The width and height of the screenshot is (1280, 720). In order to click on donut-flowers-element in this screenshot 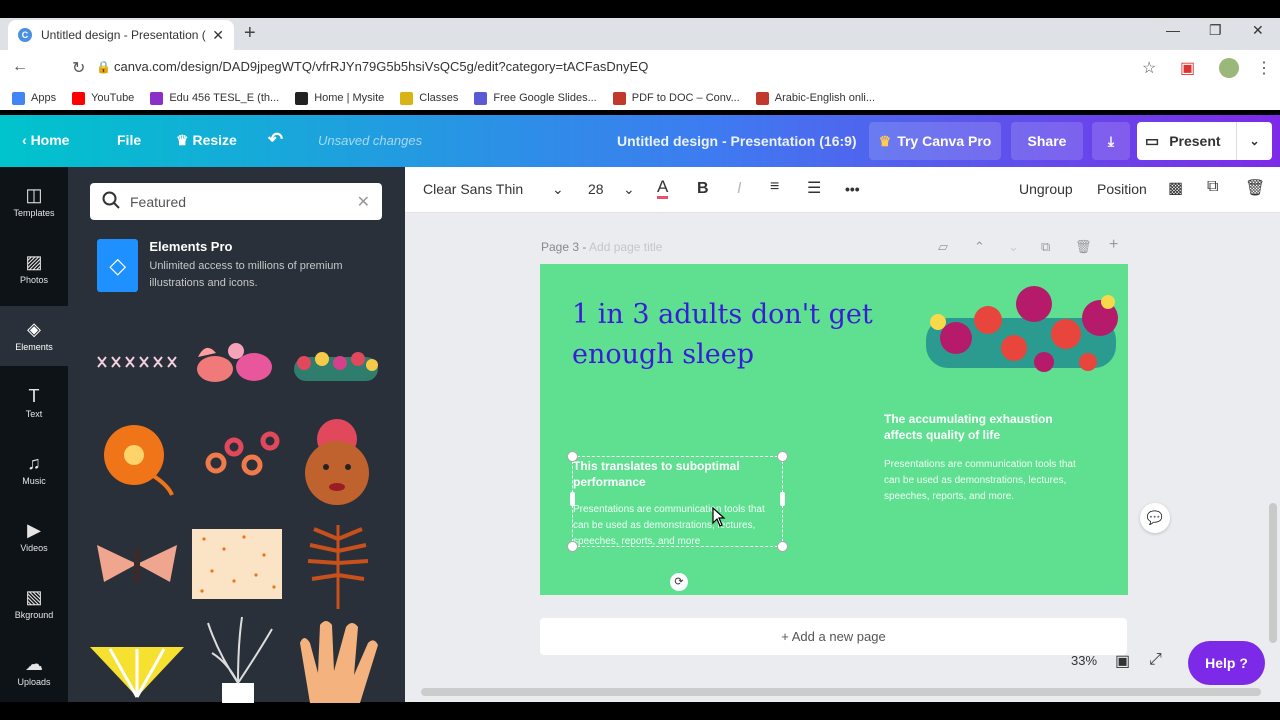, I will do `click(243, 455)`.